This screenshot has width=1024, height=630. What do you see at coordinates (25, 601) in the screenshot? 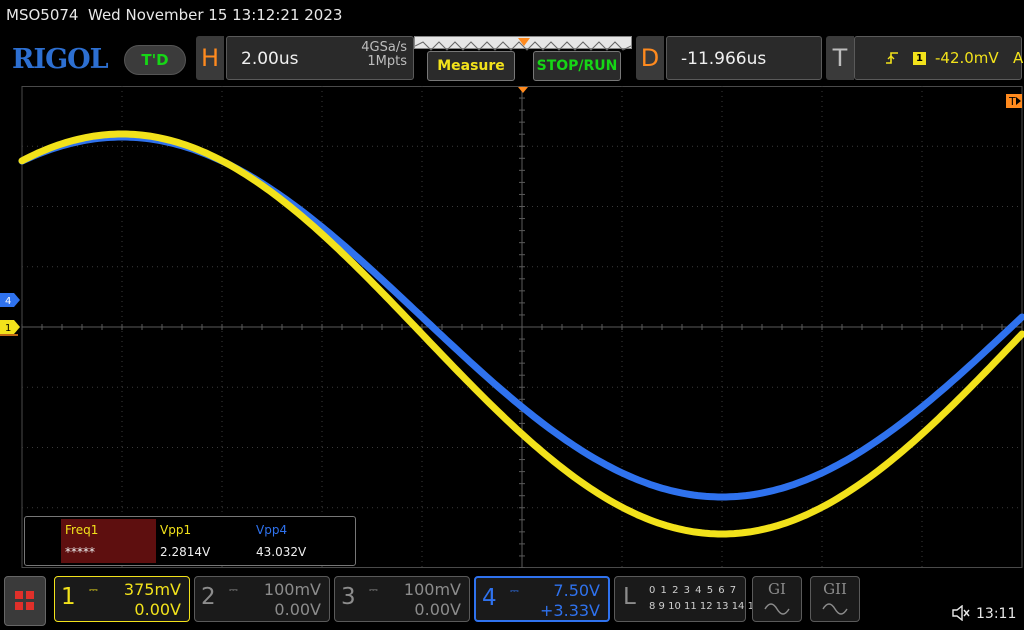
I see `main-menu-button` at bounding box center [25, 601].